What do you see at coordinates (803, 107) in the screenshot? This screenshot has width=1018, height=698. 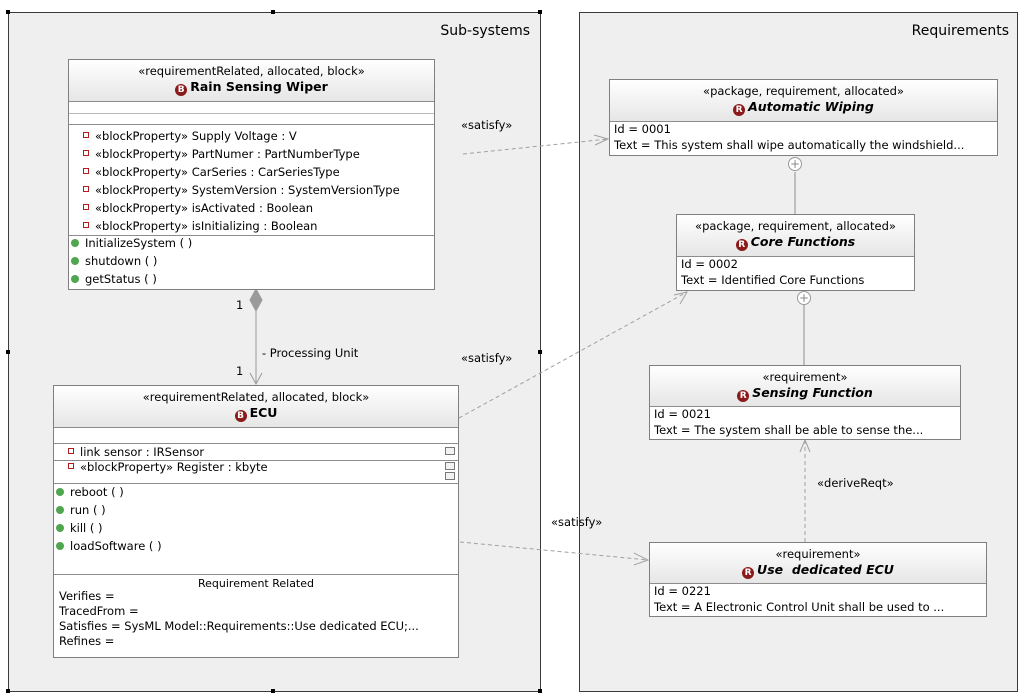 I see `requirement-name: R Automatic Wiping` at bounding box center [803, 107].